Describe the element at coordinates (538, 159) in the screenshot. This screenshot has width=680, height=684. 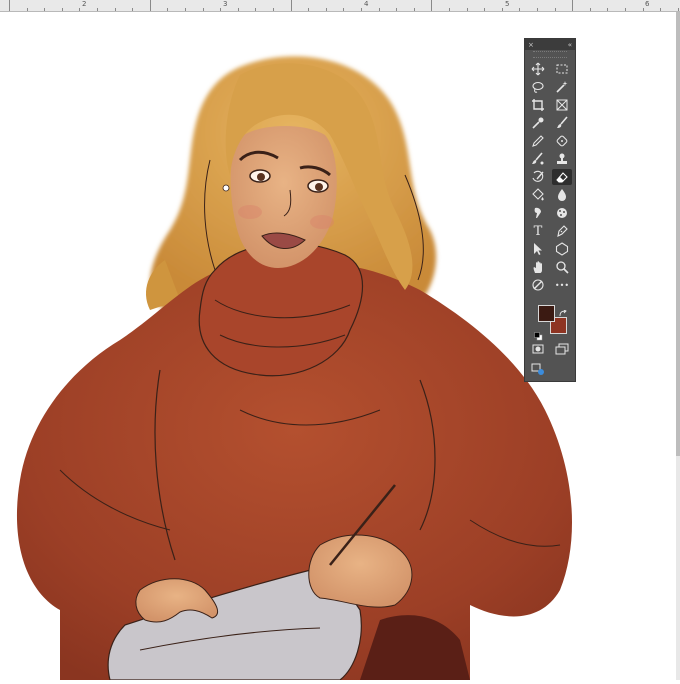
I see `mixer-brush-tool-icon` at that location.